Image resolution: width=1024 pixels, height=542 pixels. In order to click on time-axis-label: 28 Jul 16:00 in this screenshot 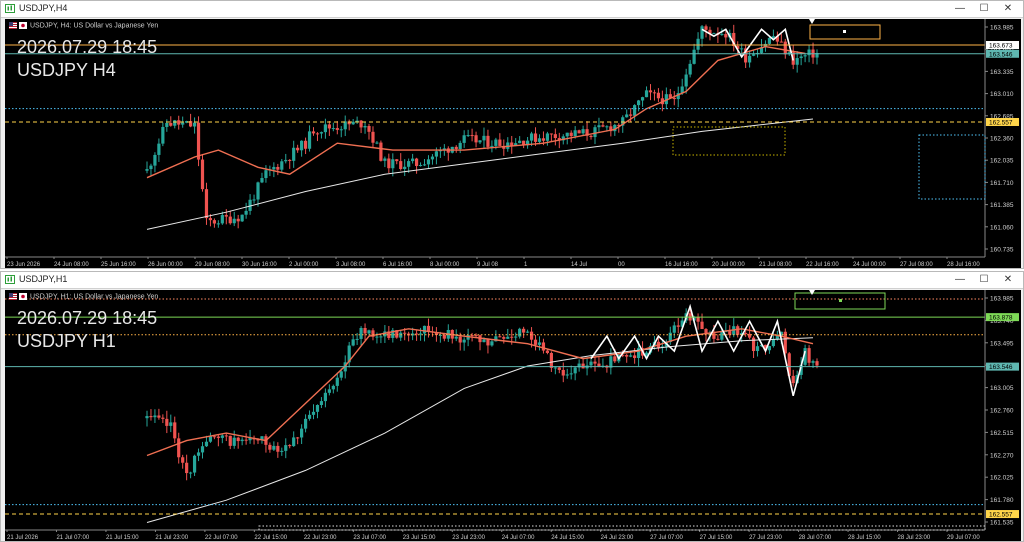, I will do `click(963, 265)`.